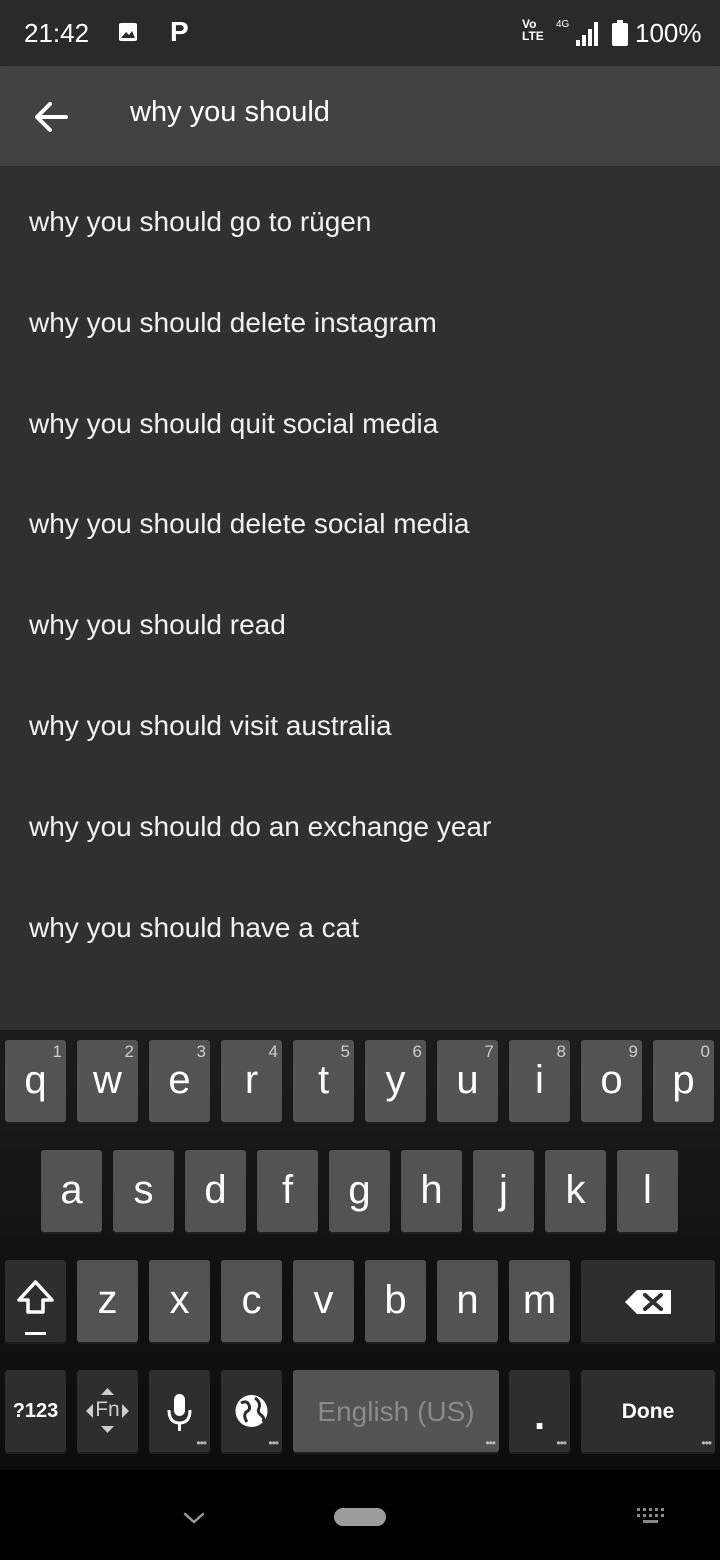 This screenshot has height=1560, width=720. What do you see at coordinates (128, 32) in the screenshot?
I see `image-icon` at bounding box center [128, 32].